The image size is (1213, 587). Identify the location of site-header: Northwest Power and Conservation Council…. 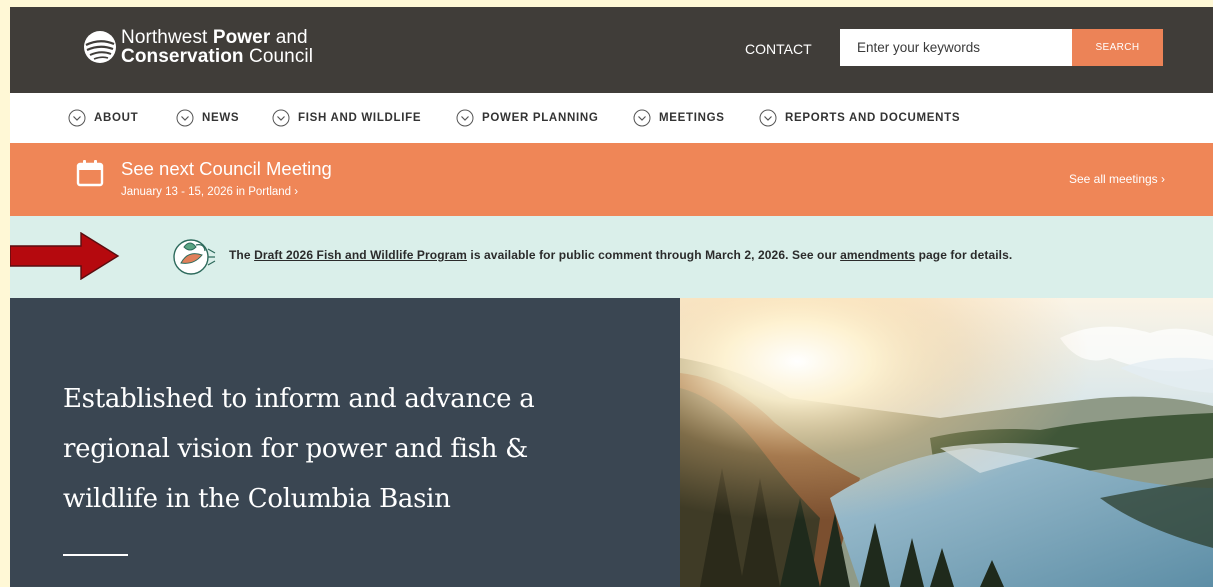
(611, 50).